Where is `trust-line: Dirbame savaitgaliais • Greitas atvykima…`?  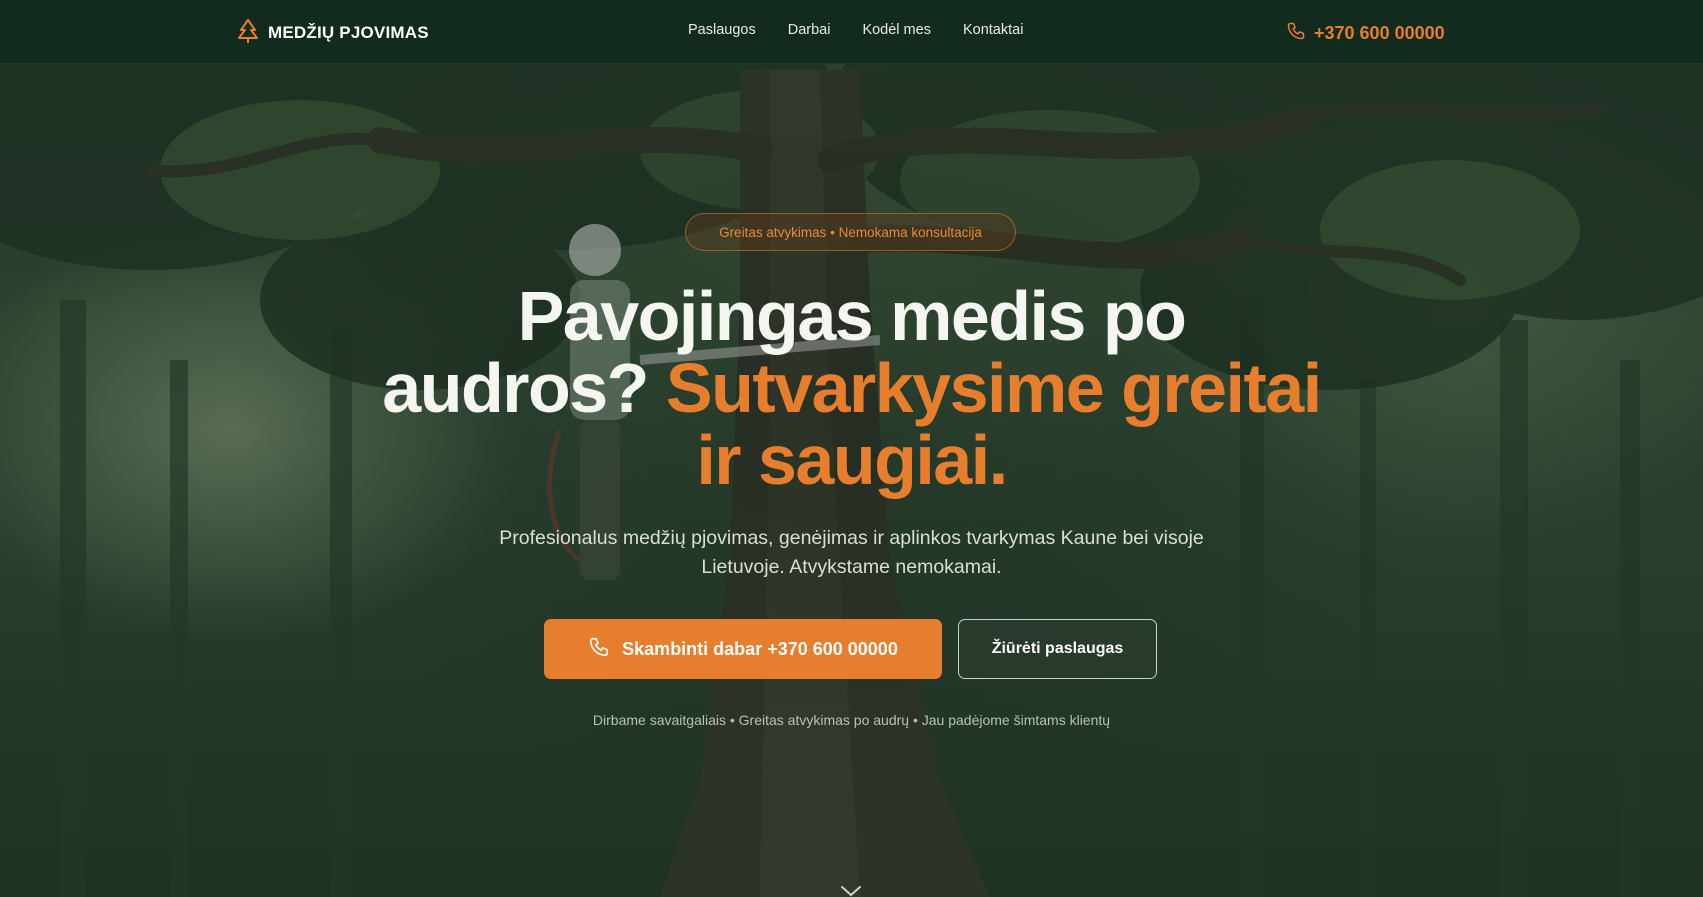
trust-line: Dirbame savaitgaliais • Greitas atvykima… is located at coordinates (851, 720).